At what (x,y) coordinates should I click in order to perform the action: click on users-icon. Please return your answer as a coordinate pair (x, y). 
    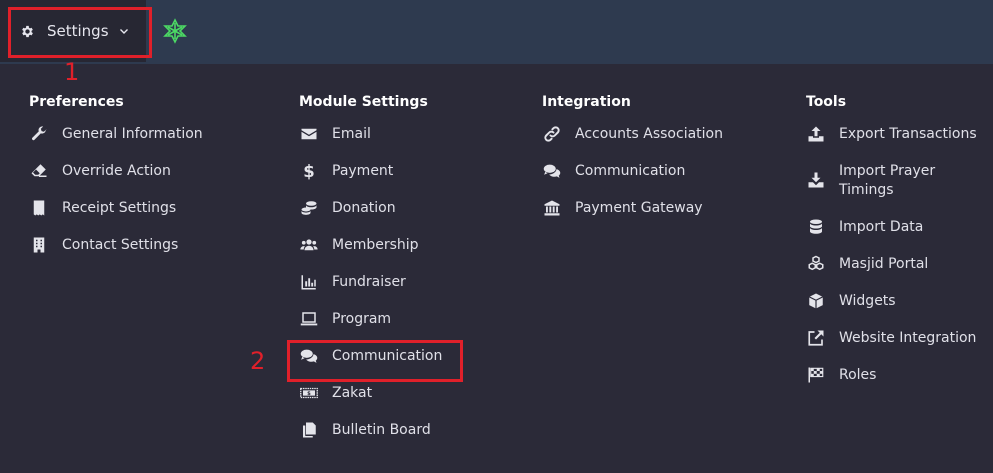
    Looking at the image, I should click on (309, 245).